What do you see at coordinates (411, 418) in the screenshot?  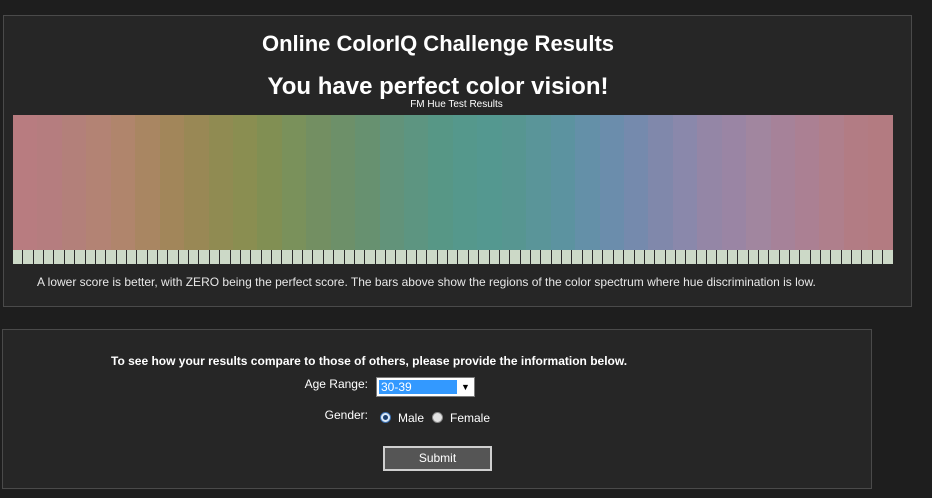 I see `gender-option-male-label: Male` at bounding box center [411, 418].